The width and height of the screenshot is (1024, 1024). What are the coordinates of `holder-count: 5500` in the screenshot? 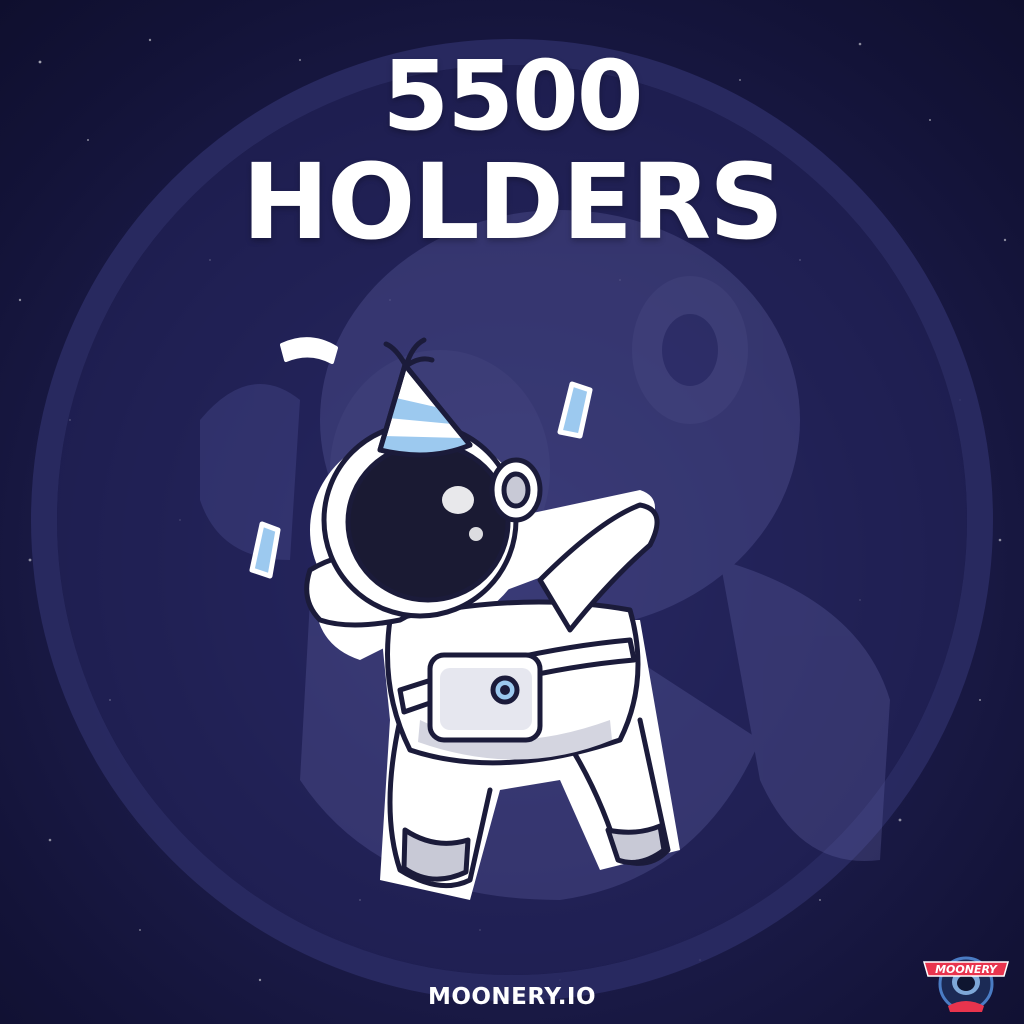 It's located at (512, 96).